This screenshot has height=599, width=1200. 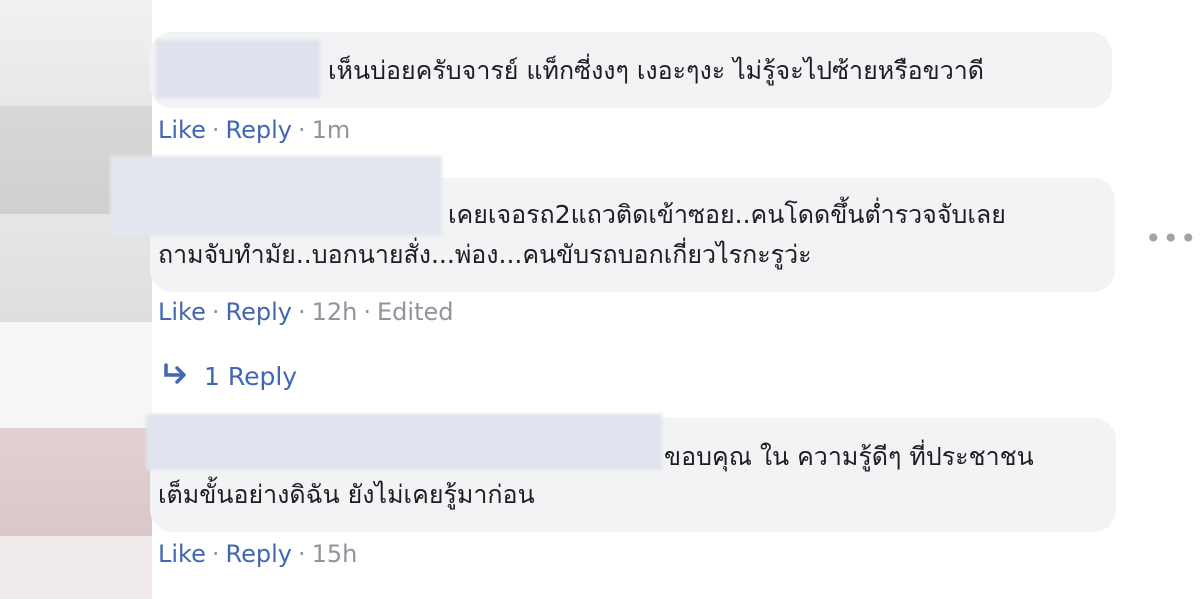 I want to click on more-options-icon: •••, so click(x=1171, y=238).